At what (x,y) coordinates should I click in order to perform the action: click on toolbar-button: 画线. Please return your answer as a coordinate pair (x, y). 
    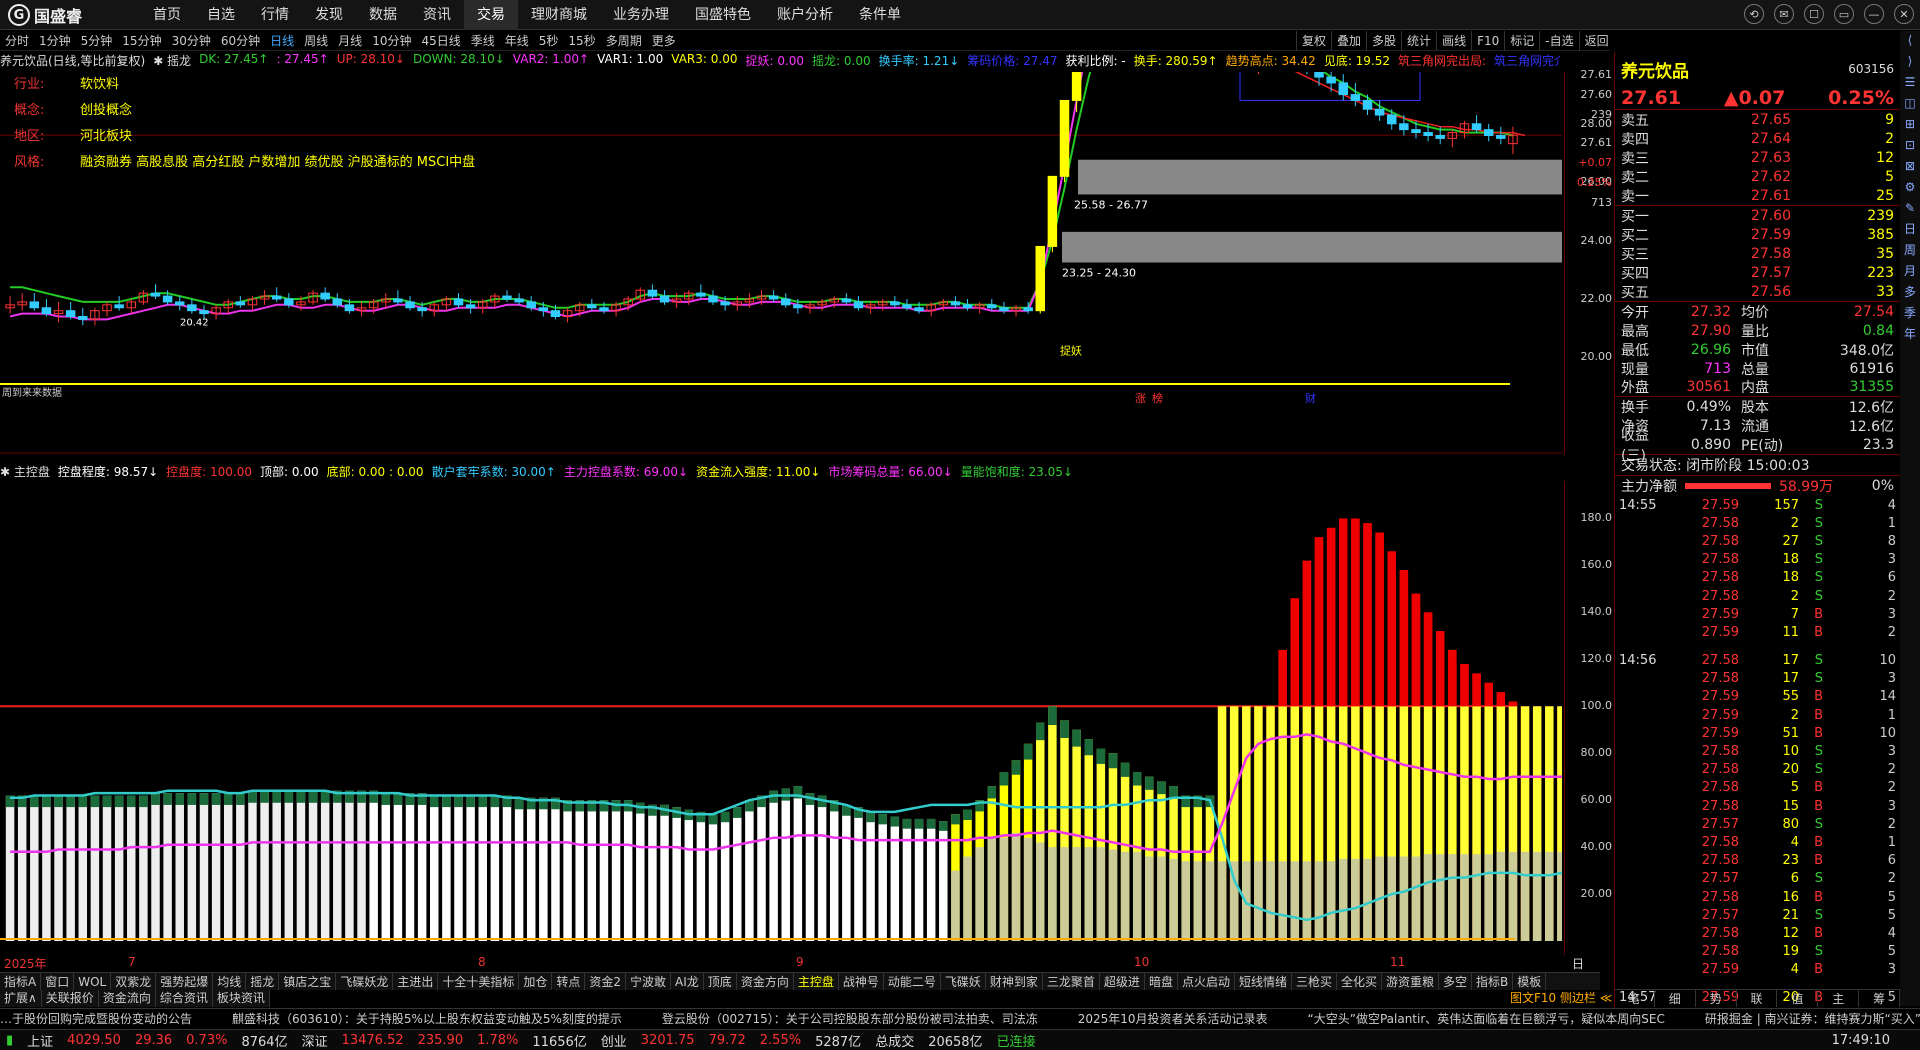
    Looking at the image, I should click on (1453, 41).